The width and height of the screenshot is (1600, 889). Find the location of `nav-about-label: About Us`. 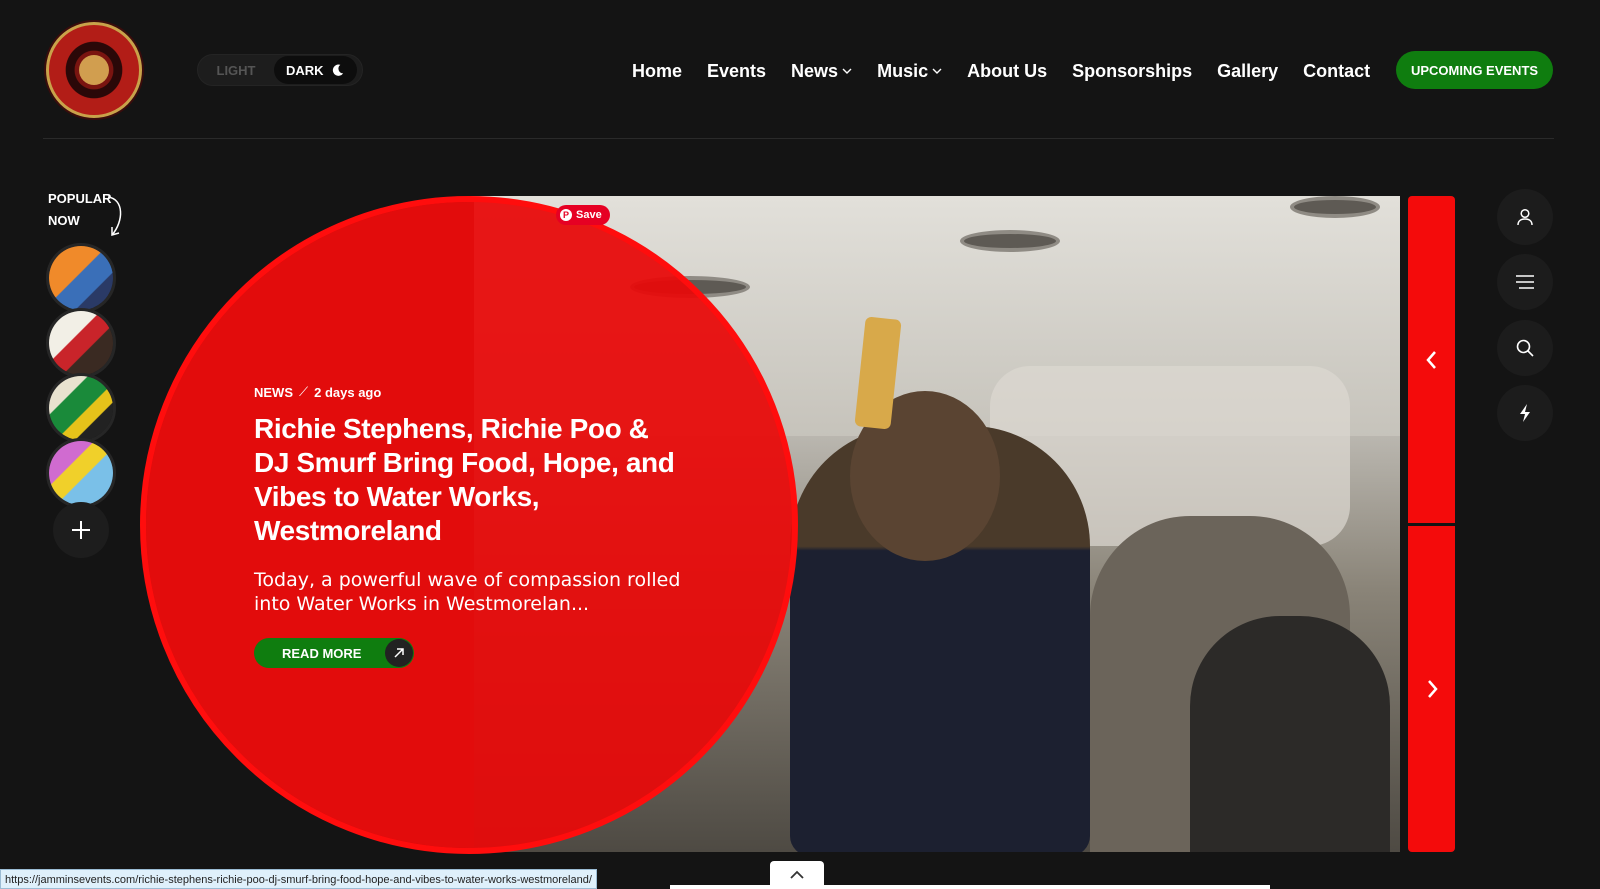

nav-about-label: About Us is located at coordinates (1007, 70).